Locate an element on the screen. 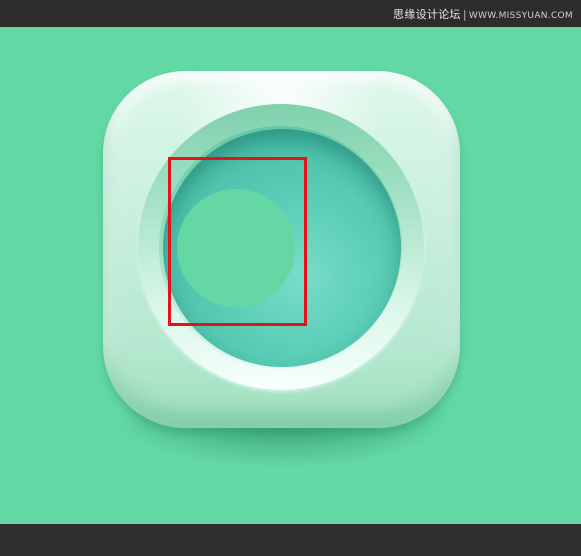  bottom-bar is located at coordinates (290, 540).